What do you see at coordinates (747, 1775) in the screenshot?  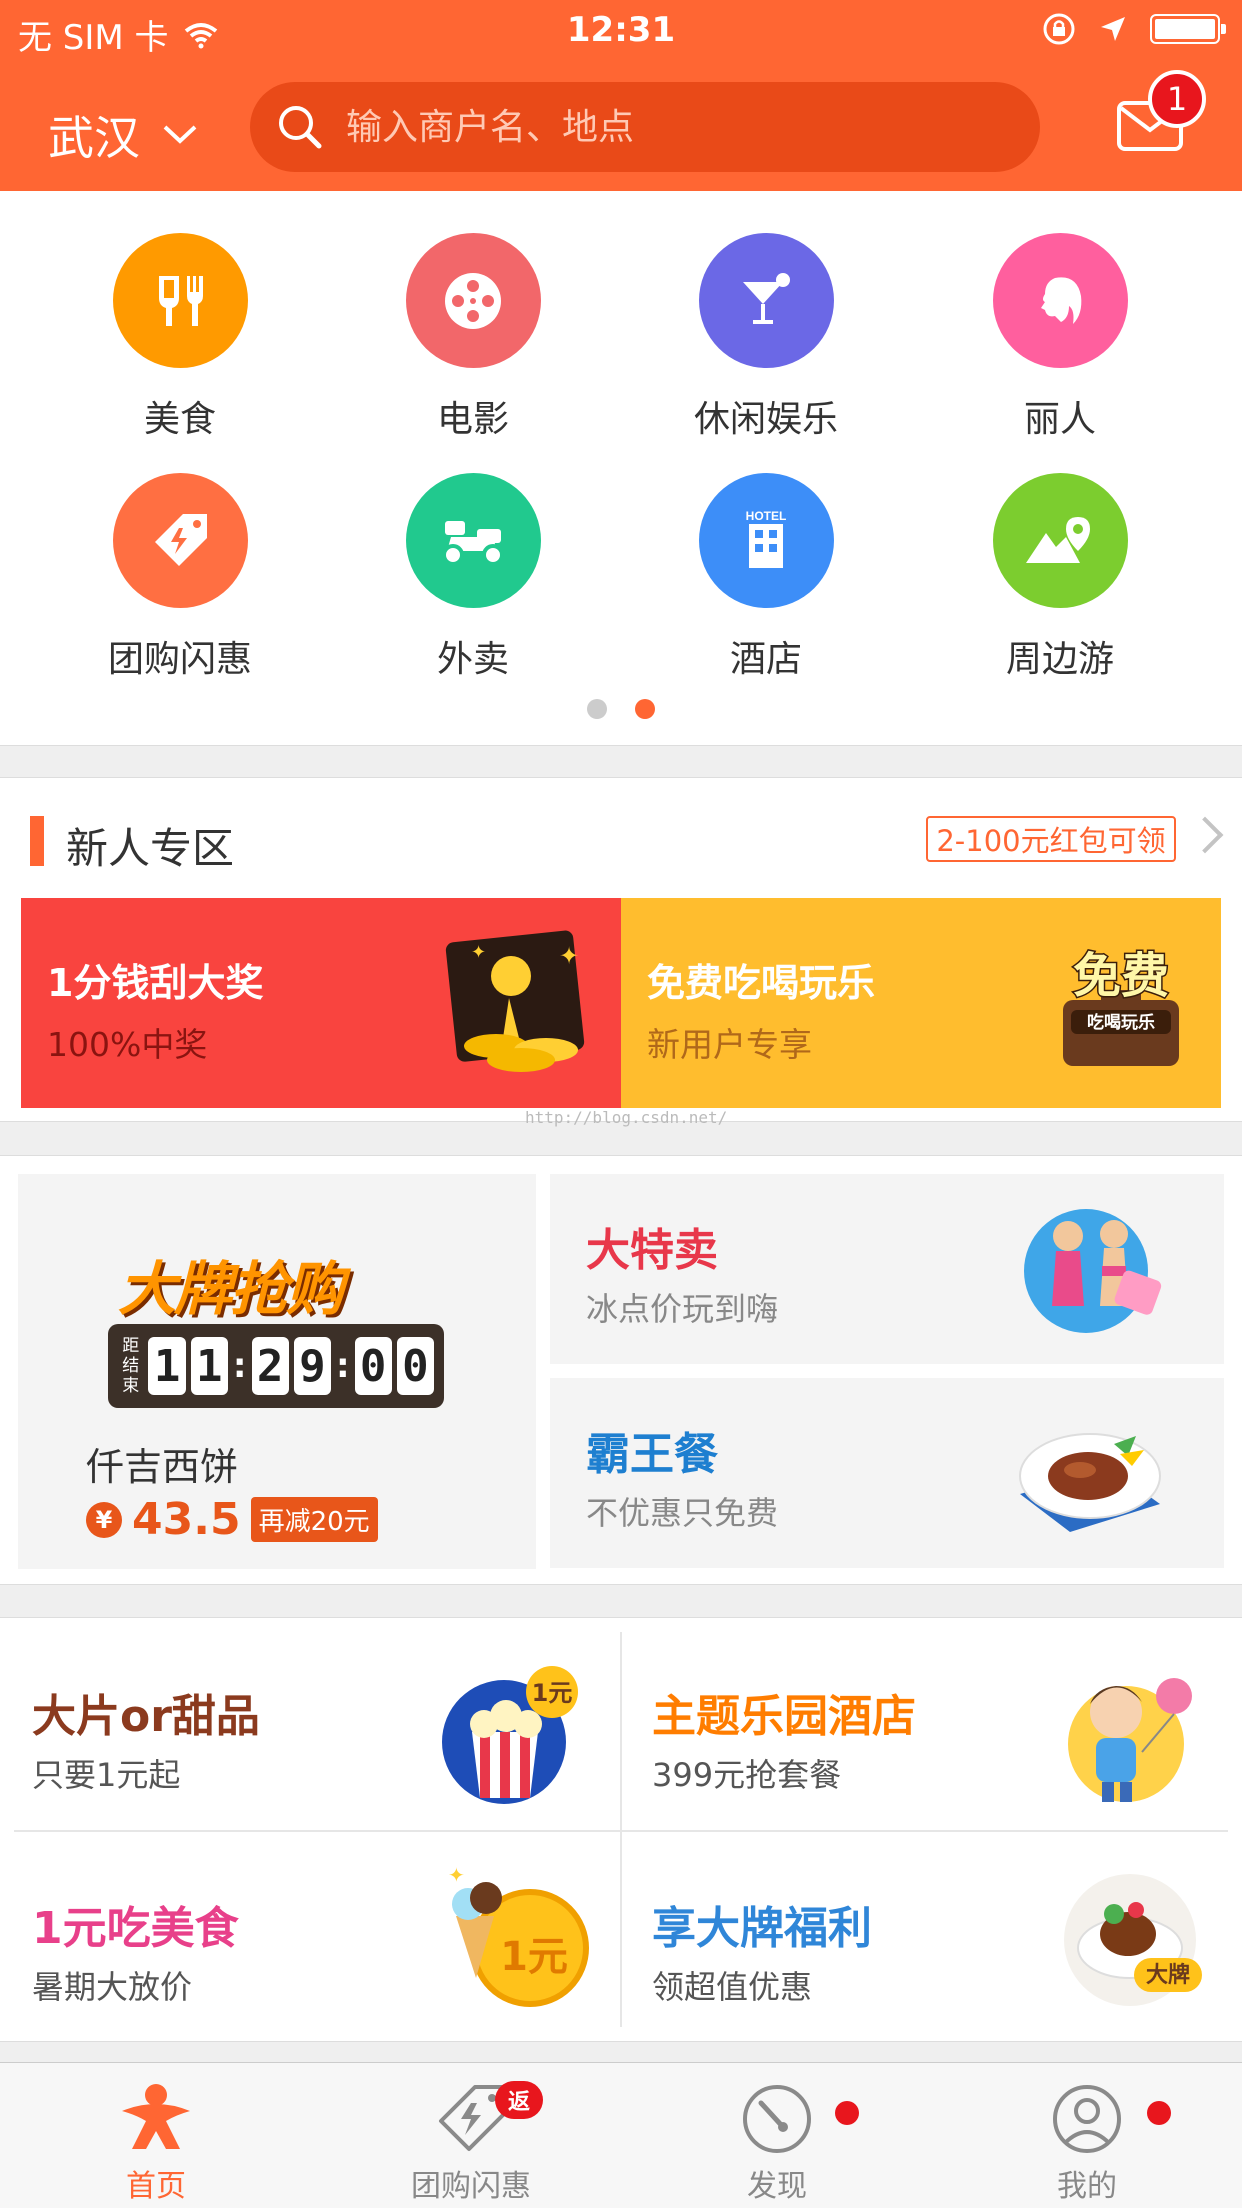 I see `grid-subtitle: 399元抢套餐` at bounding box center [747, 1775].